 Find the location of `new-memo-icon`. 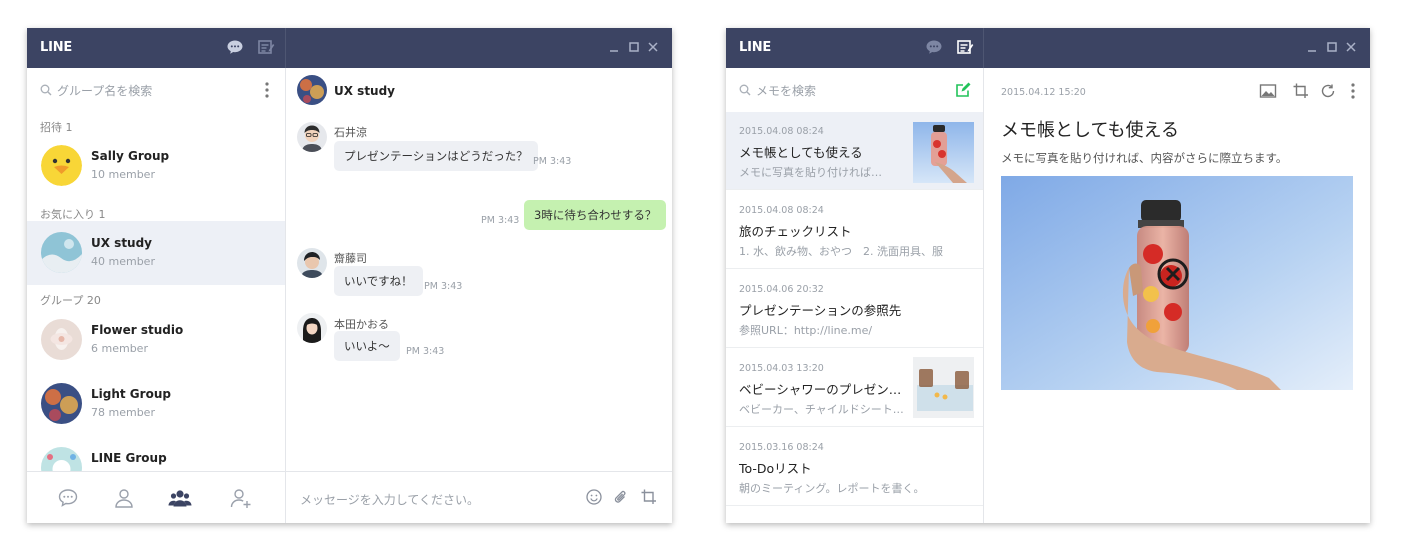

new-memo-icon is located at coordinates (963, 90).